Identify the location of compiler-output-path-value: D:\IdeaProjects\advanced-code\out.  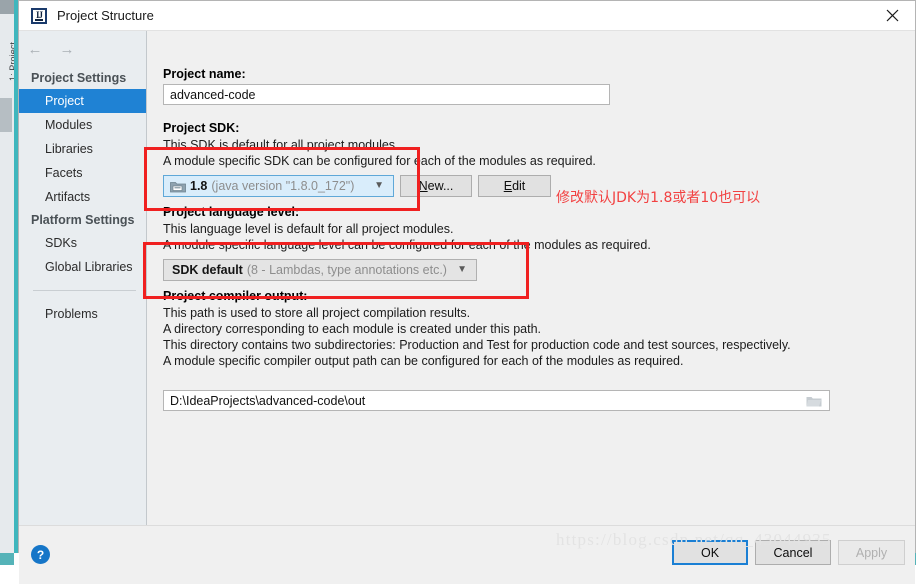
(268, 400).